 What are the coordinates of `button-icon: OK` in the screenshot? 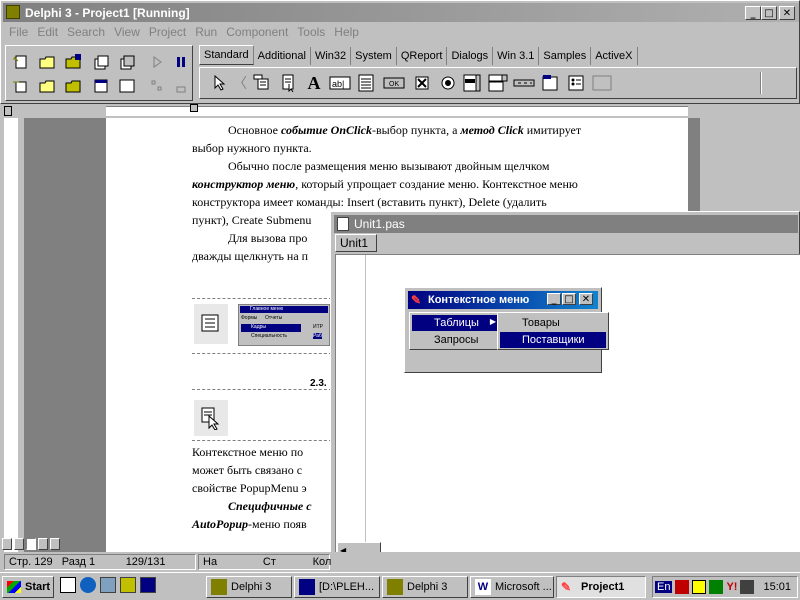 It's located at (394, 83).